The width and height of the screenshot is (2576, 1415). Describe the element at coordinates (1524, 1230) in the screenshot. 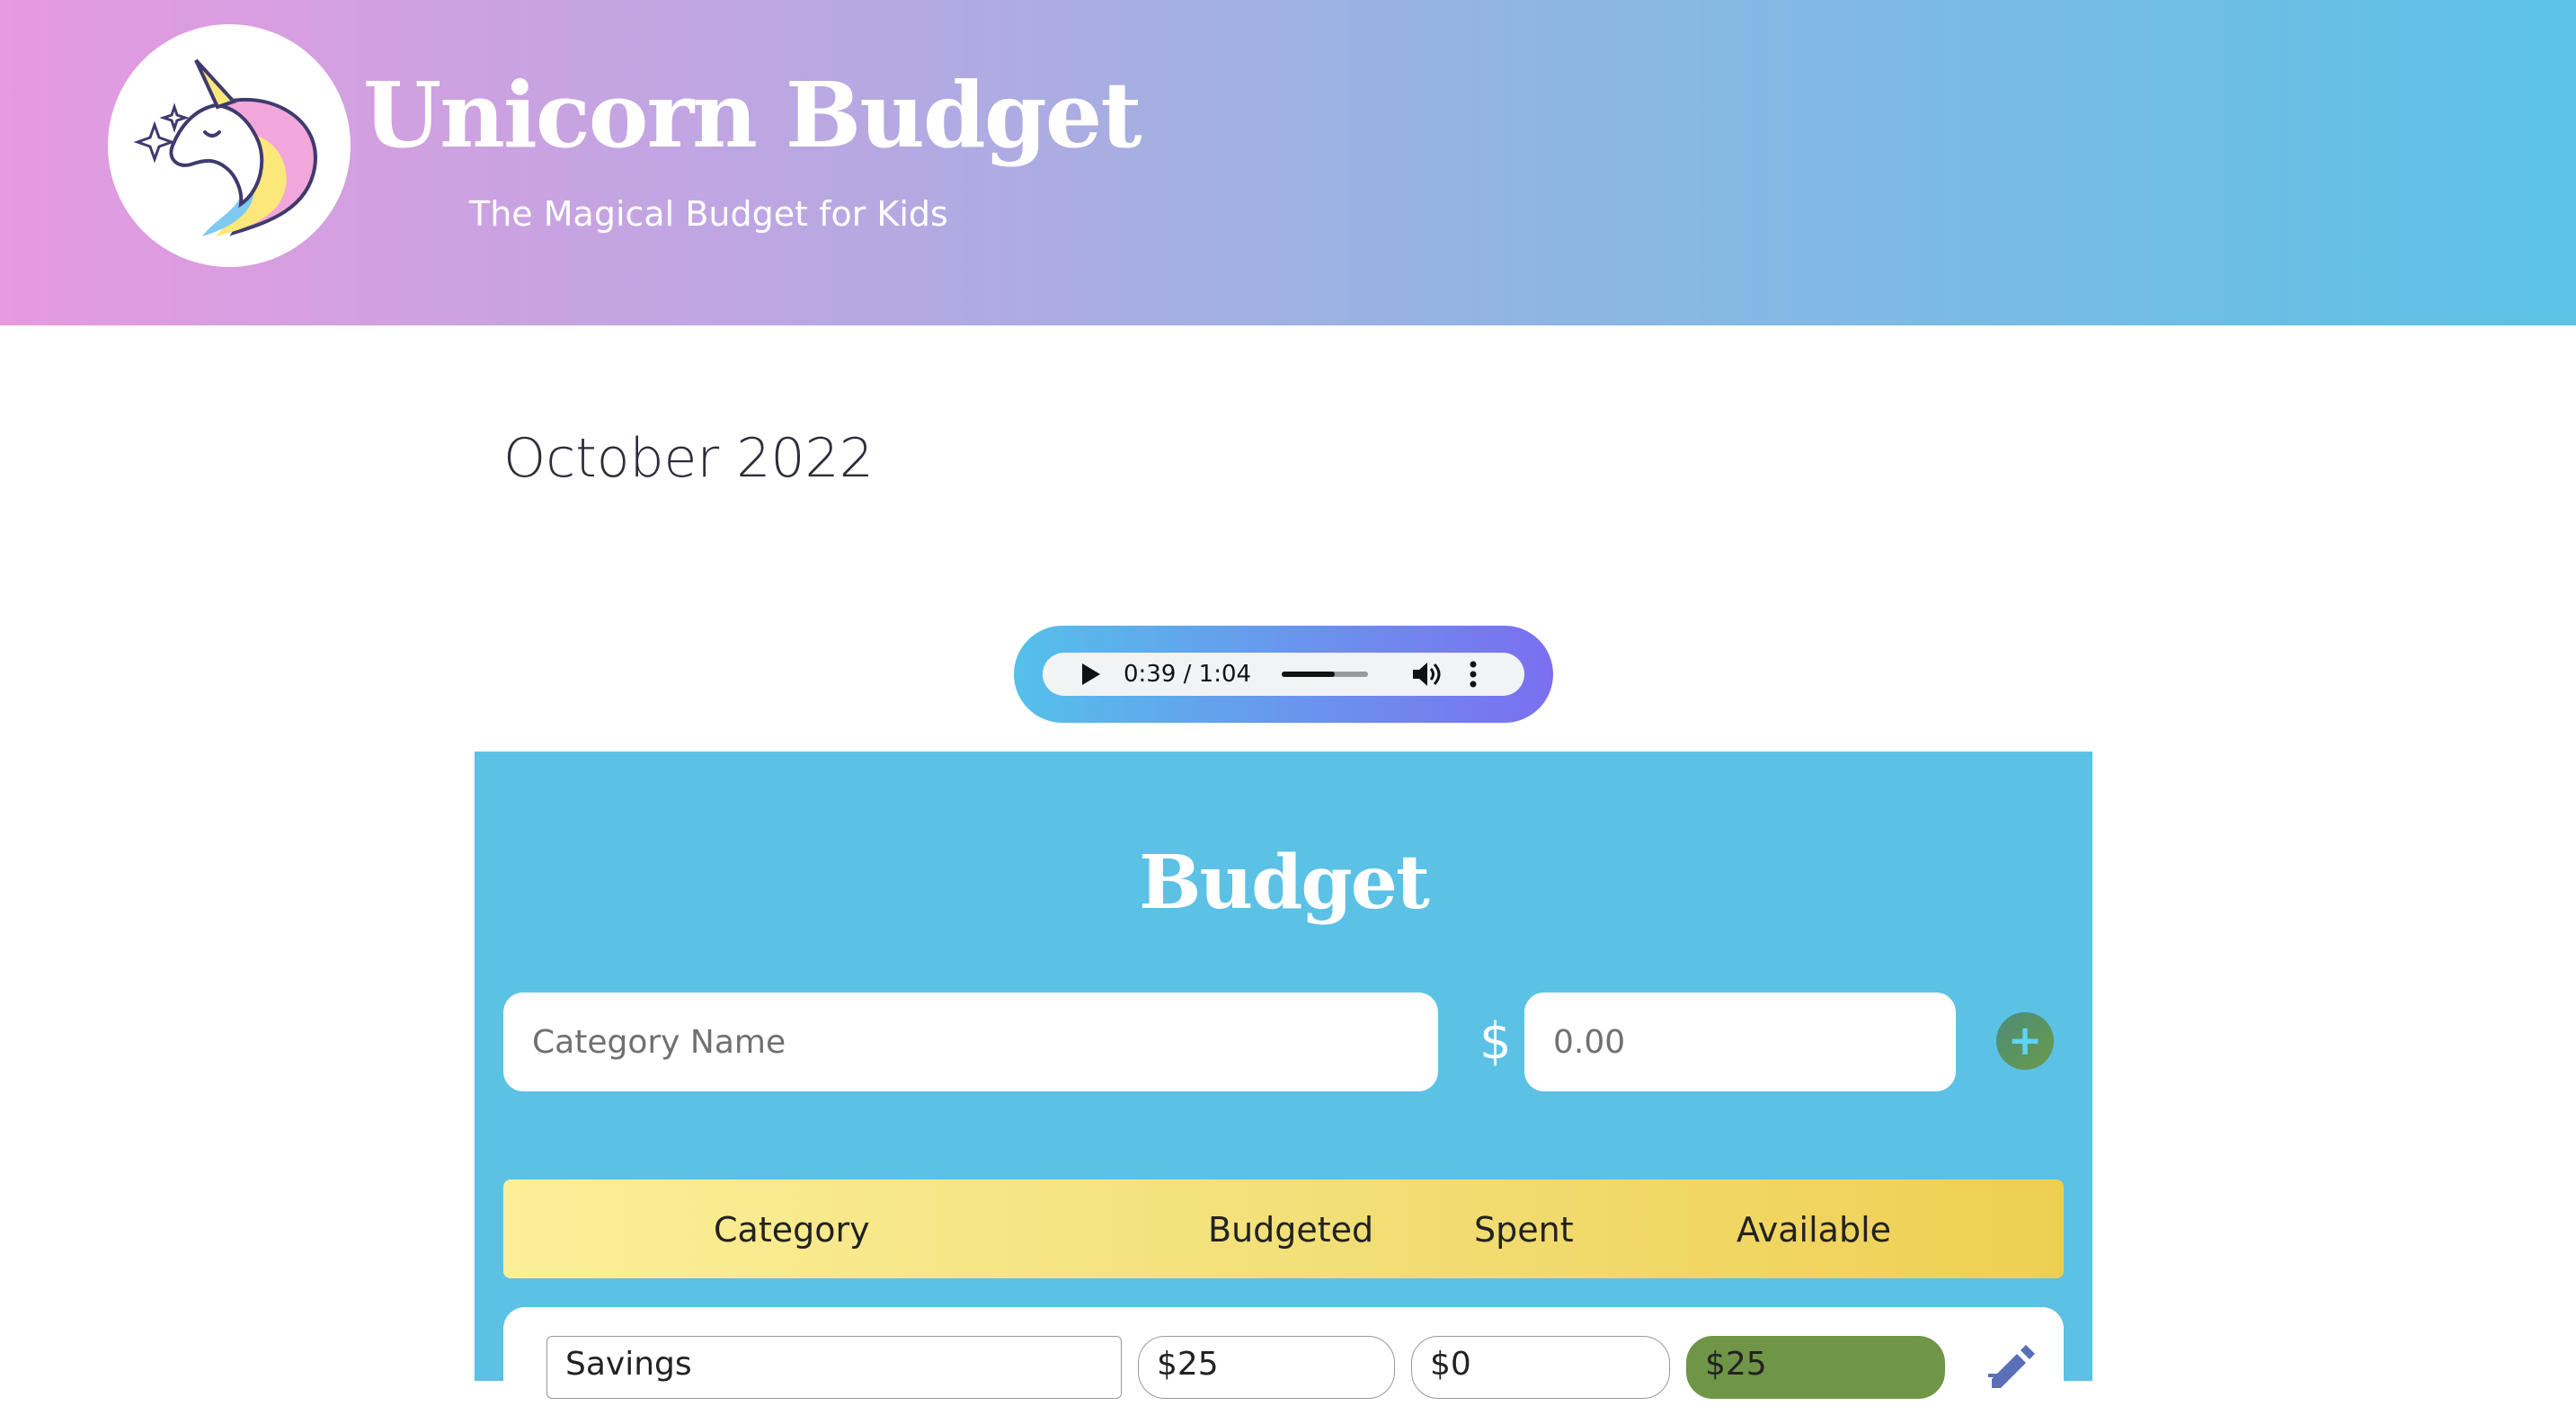

I see `column-header-spent: Spent` at that location.